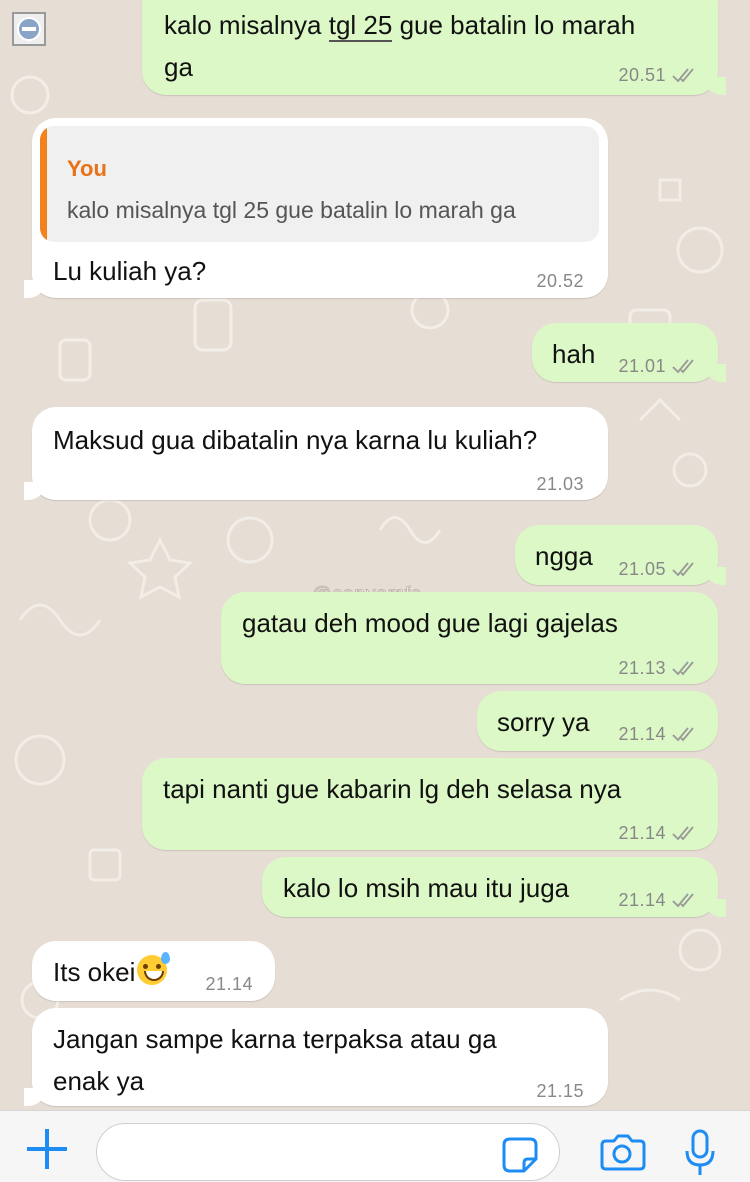  Describe the element at coordinates (246, 25) in the screenshot. I see `message-text-part: kalo misalnya` at that location.